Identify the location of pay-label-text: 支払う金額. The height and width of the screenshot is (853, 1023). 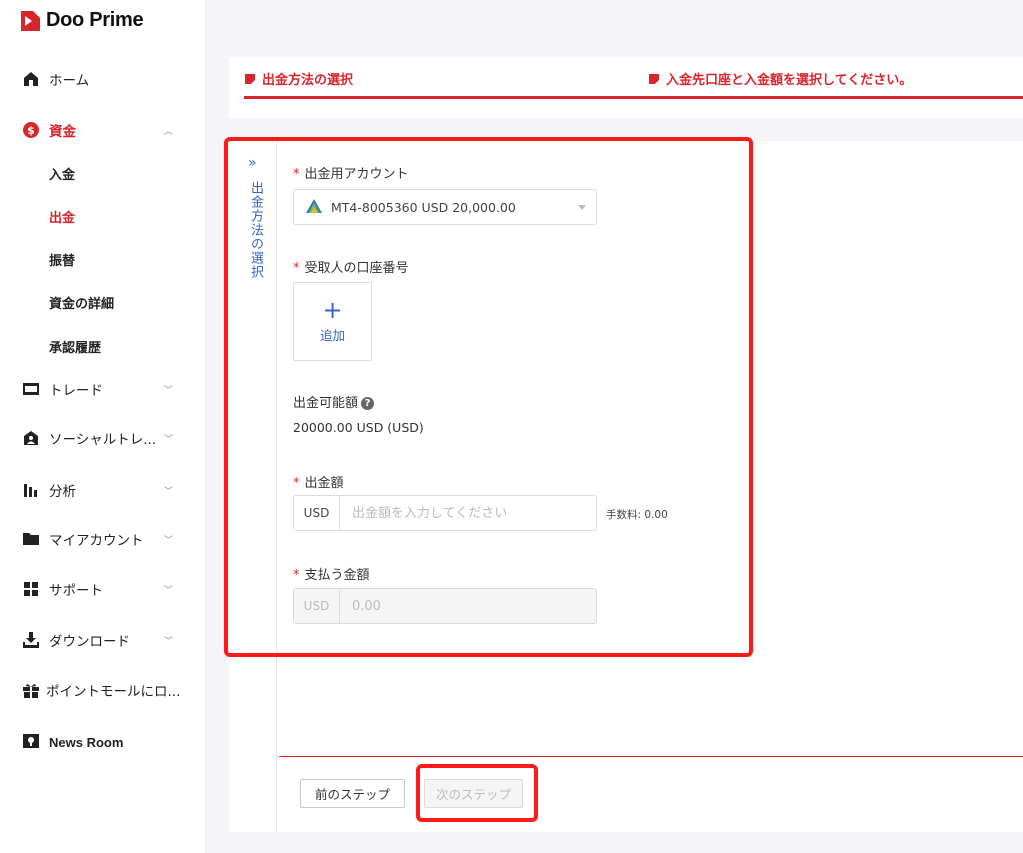
(337, 575).